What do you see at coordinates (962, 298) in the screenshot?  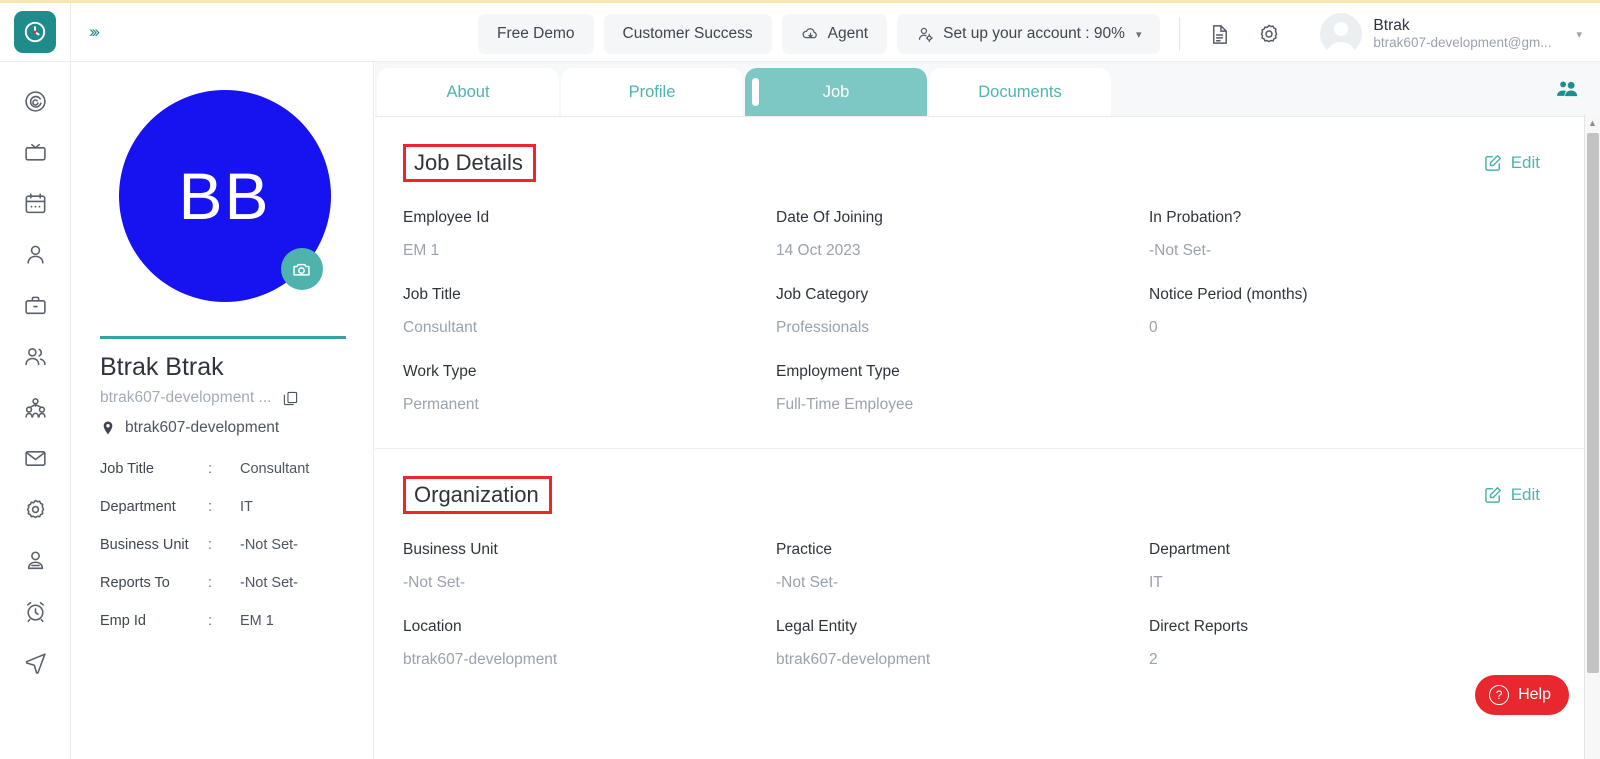 I see `field-job-category: Job Category Professionals` at bounding box center [962, 298].